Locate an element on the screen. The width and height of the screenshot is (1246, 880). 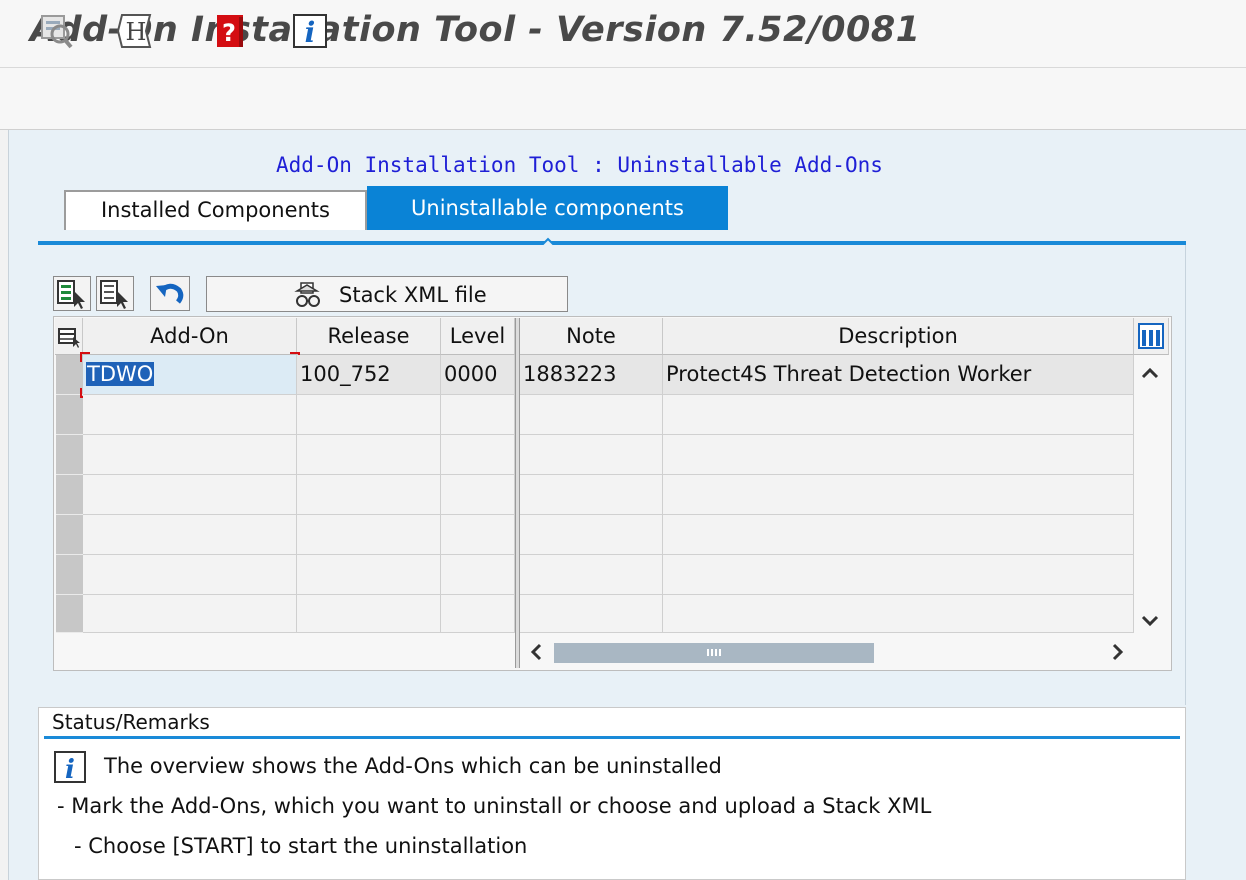
status-title-underline is located at coordinates (612, 737).